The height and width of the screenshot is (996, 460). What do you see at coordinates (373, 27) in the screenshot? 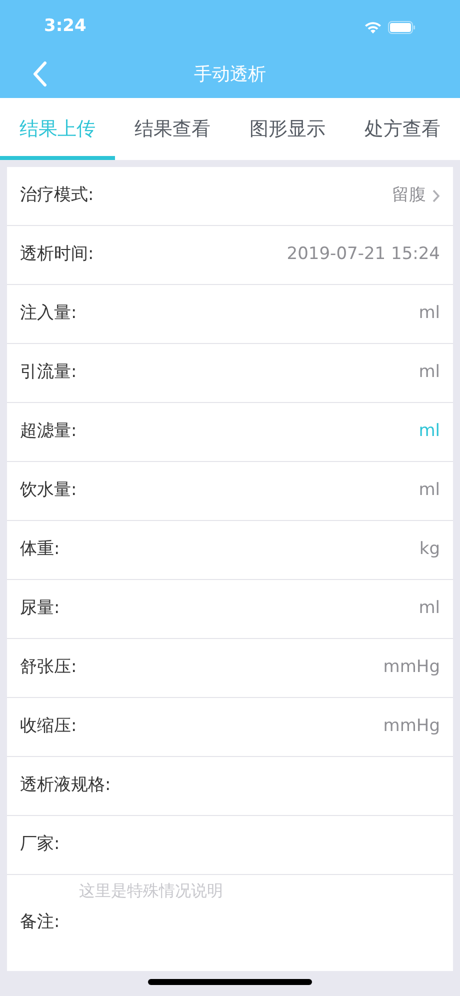
I see `wifi-icon` at bounding box center [373, 27].